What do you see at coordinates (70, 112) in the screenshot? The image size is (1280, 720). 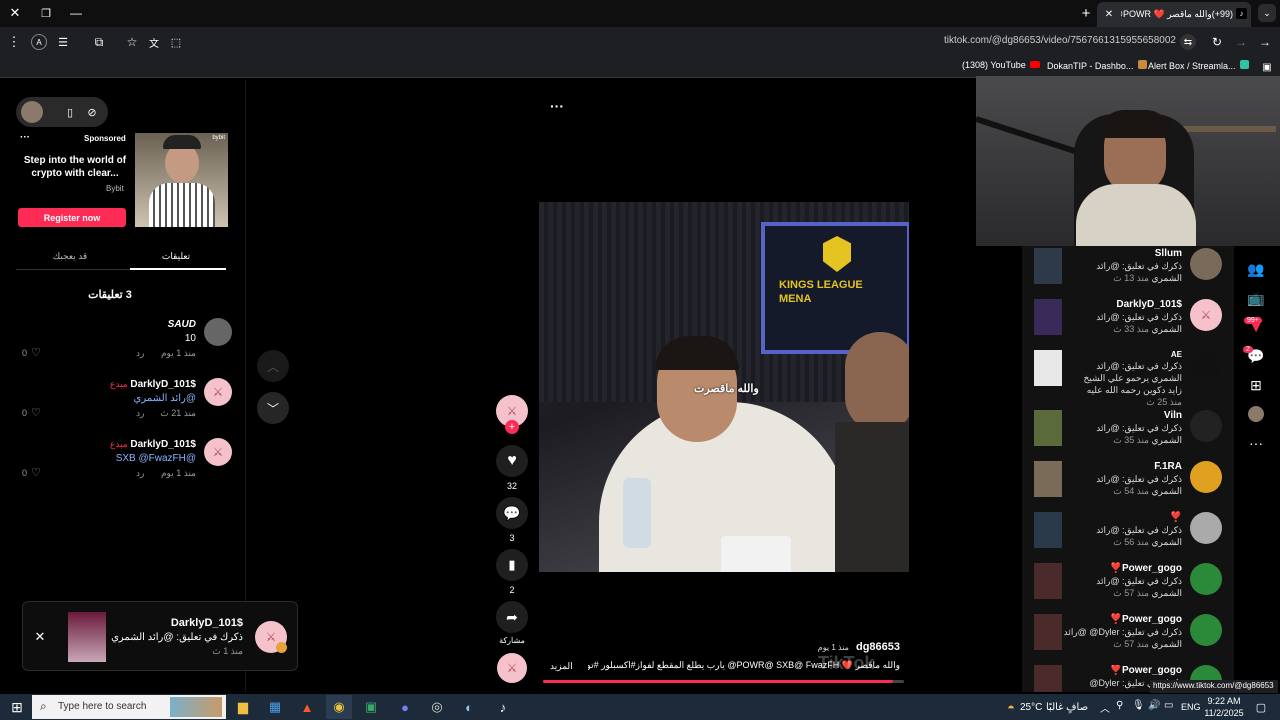 I see `mobile-icon: ▯` at bounding box center [70, 112].